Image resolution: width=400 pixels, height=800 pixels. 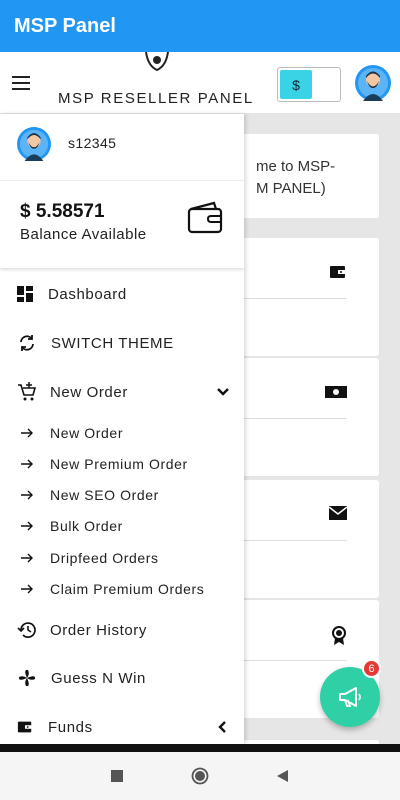 What do you see at coordinates (89, 392) in the screenshot?
I see `menu-label-new-order: New Order` at bounding box center [89, 392].